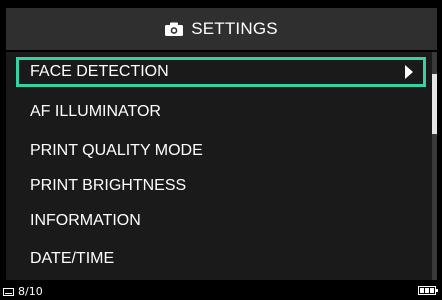 This screenshot has height=300, width=442. I want to click on menu-item-information: INFORMATION, so click(221, 221).